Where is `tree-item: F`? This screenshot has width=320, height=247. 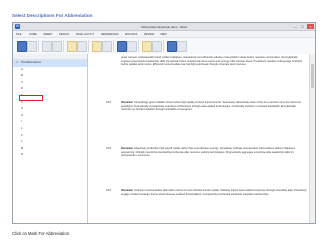
tree-item: F is located at coordinates (50, 103).